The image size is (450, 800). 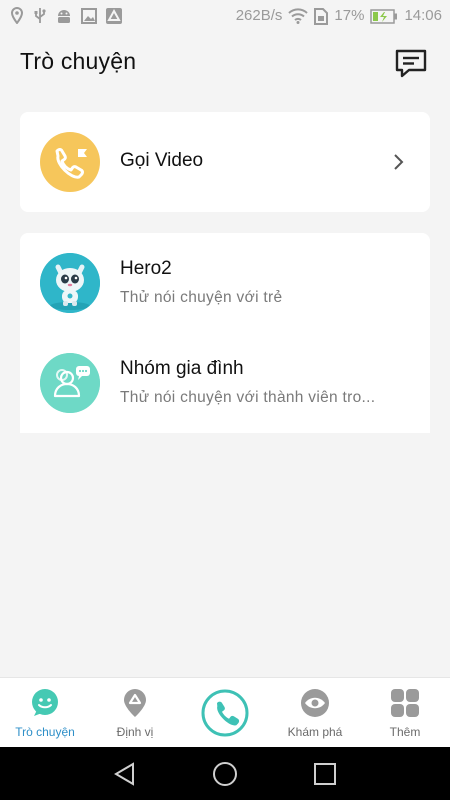 What do you see at coordinates (70, 383) in the screenshot?
I see `family-group-icon` at bounding box center [70, 383].